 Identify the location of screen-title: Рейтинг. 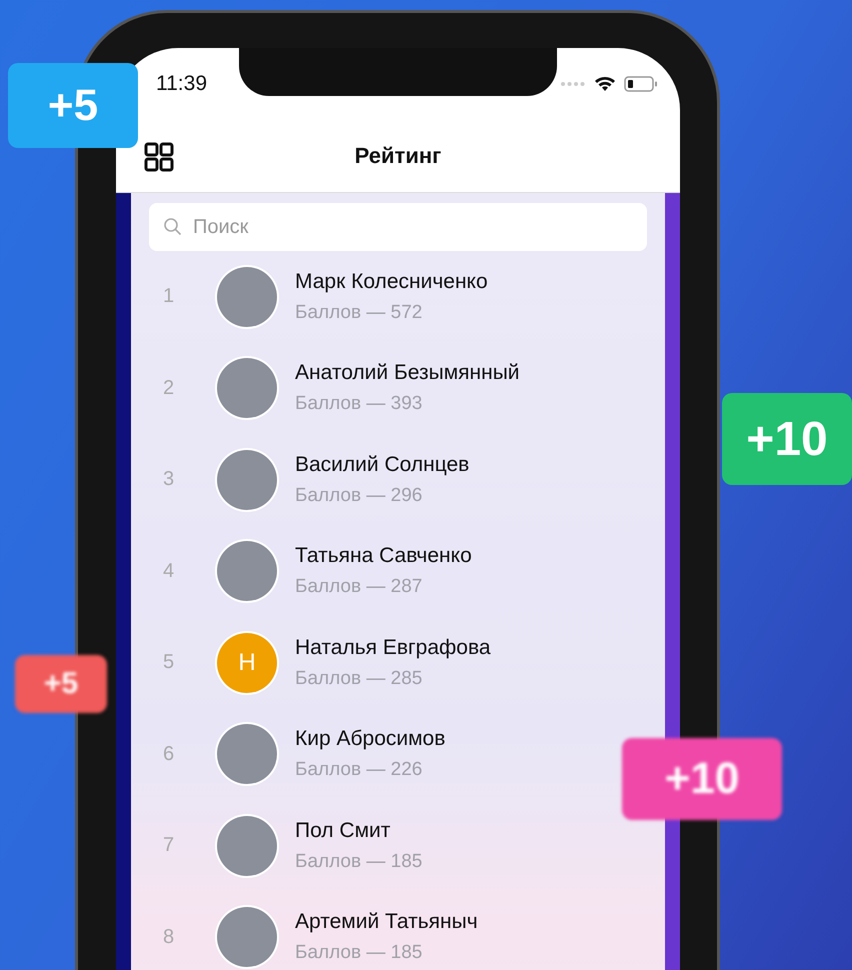
(398, 156).